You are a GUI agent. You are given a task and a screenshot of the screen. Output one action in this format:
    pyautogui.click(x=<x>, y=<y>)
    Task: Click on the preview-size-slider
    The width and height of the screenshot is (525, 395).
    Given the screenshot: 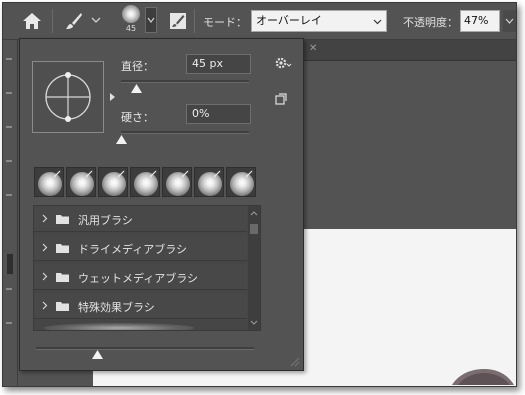 What is the action you would take?
    pyautogui.click(x=146, y=351)
    